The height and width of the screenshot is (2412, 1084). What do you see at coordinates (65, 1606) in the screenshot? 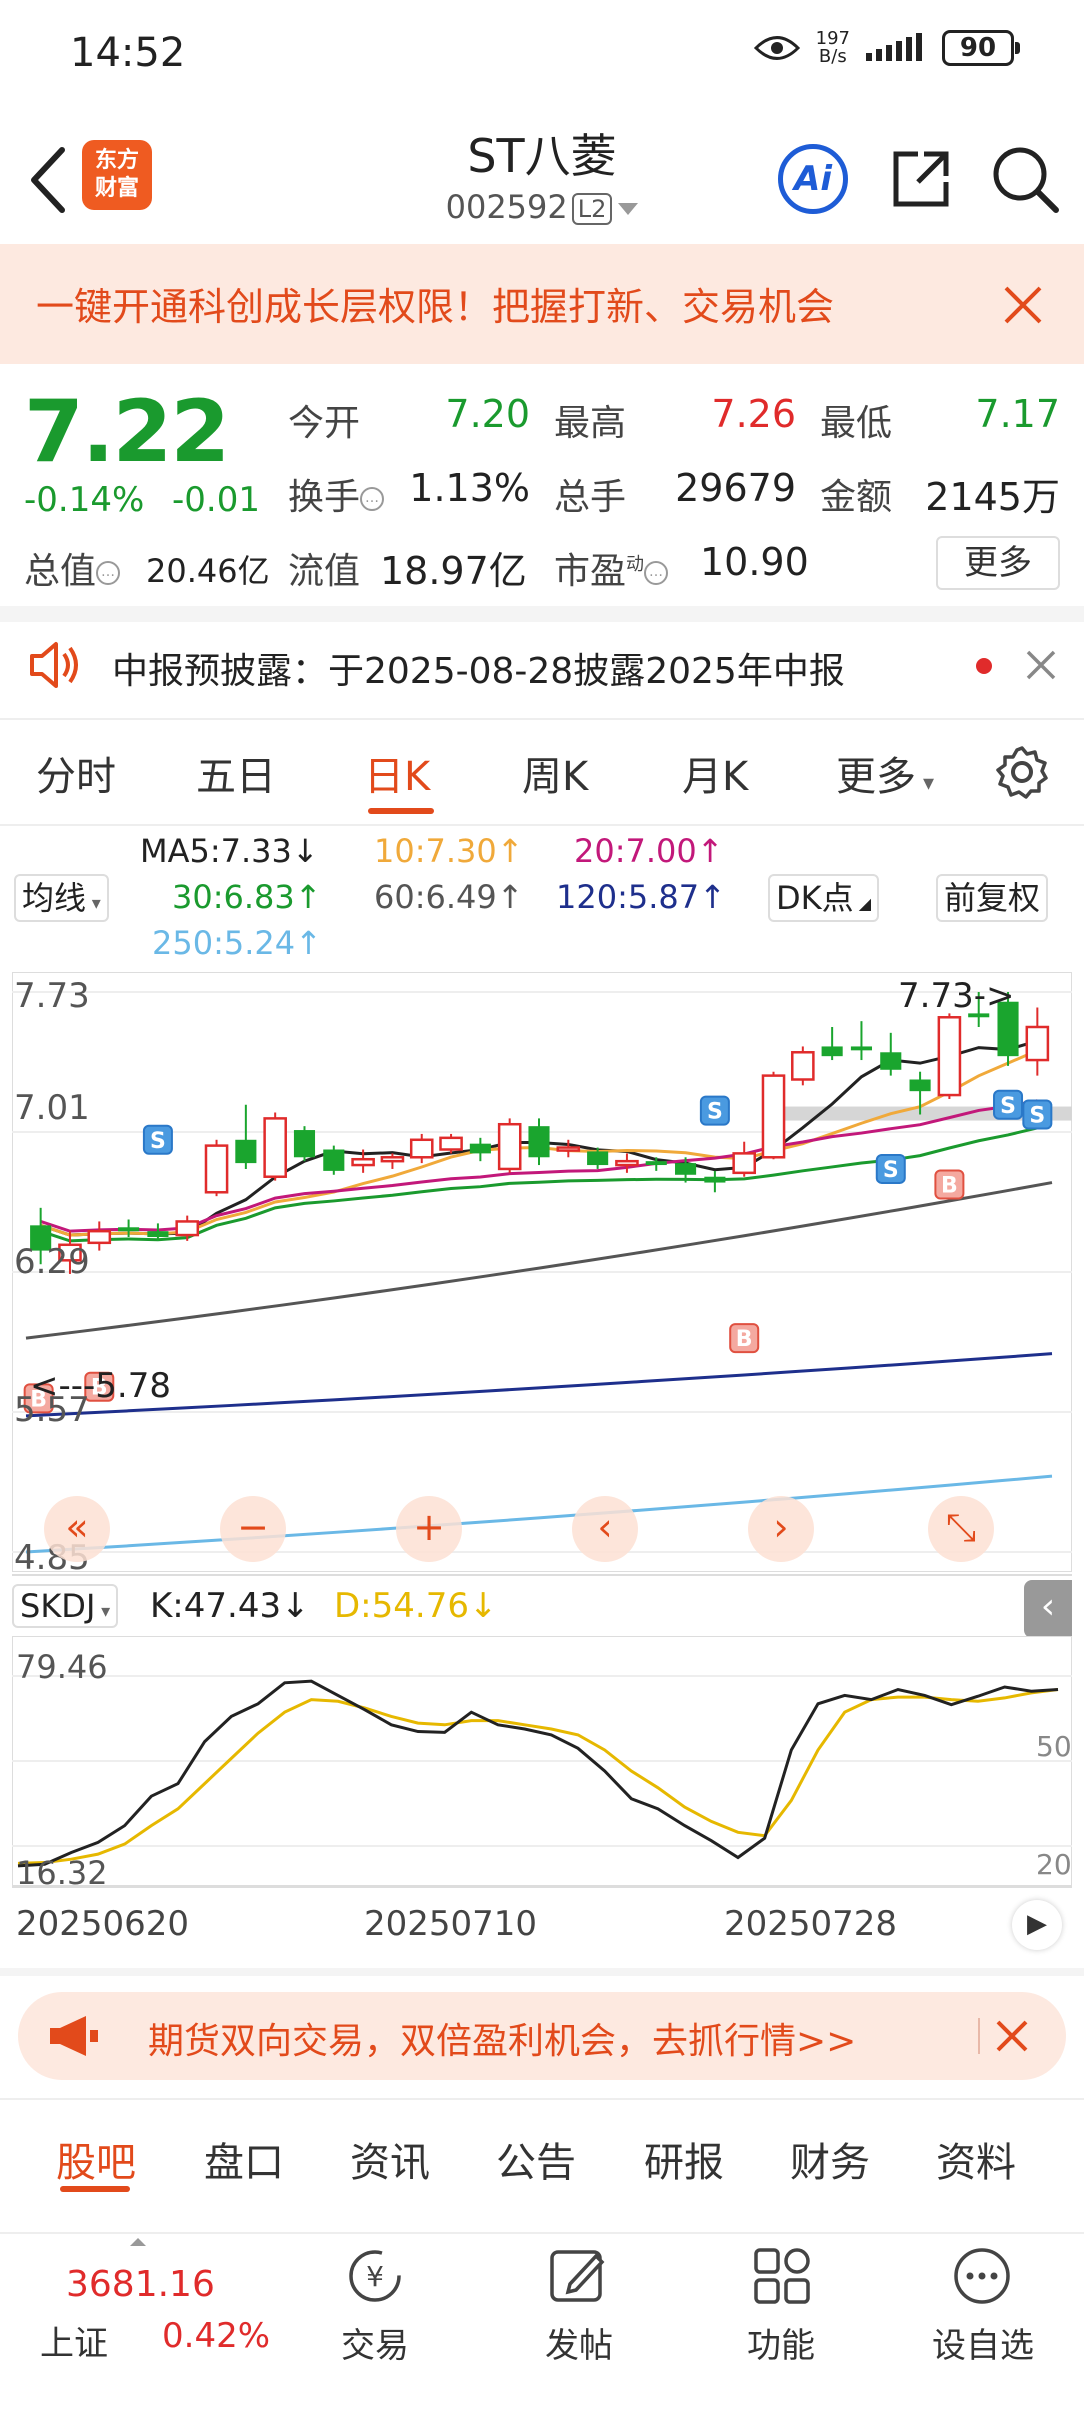
I see `indicator-selector: SKDJ ▾` at bounding box center [65, 1606].